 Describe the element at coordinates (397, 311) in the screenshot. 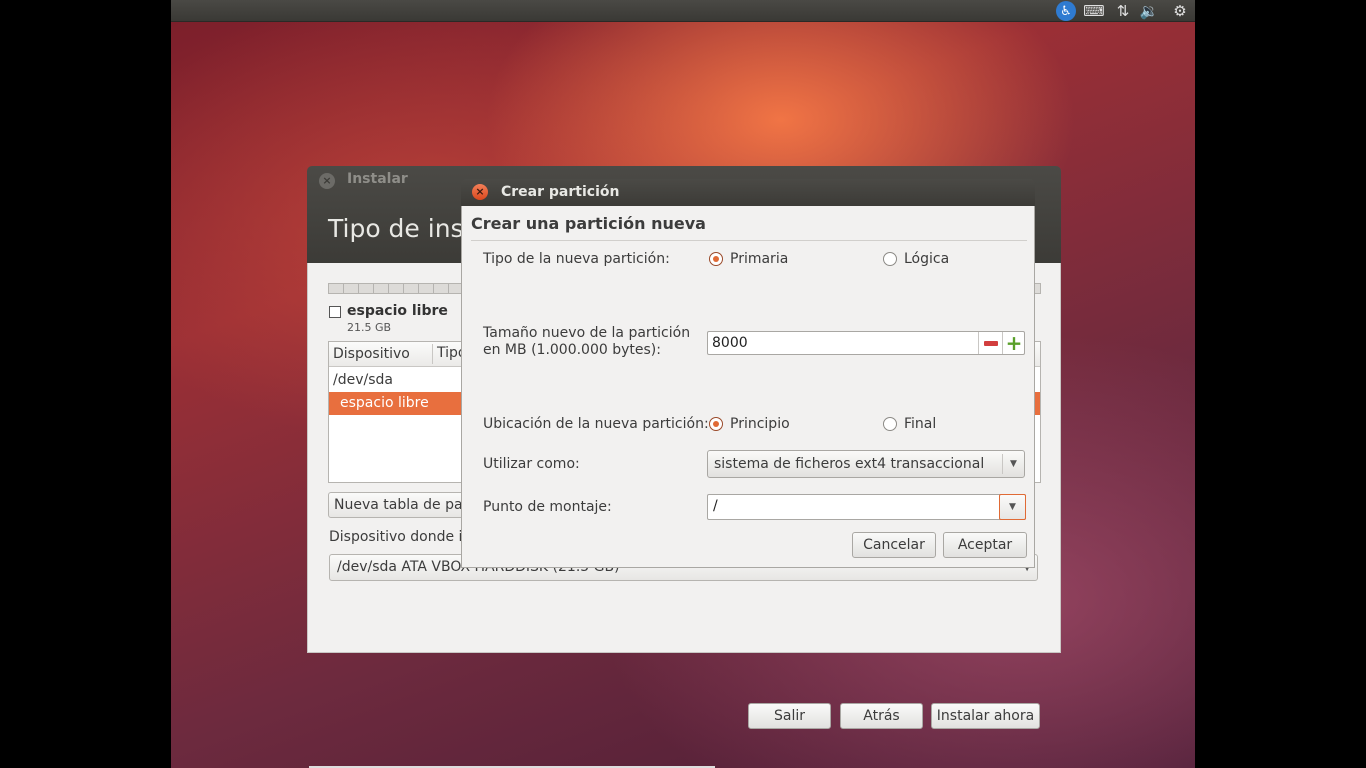

I see `free-space-title: espacio libre` at that location.